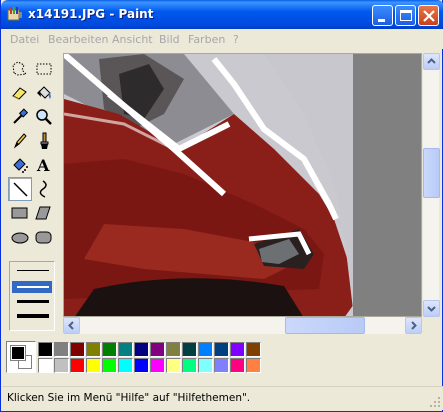  I want to click on line-tool, so click(20, 189).